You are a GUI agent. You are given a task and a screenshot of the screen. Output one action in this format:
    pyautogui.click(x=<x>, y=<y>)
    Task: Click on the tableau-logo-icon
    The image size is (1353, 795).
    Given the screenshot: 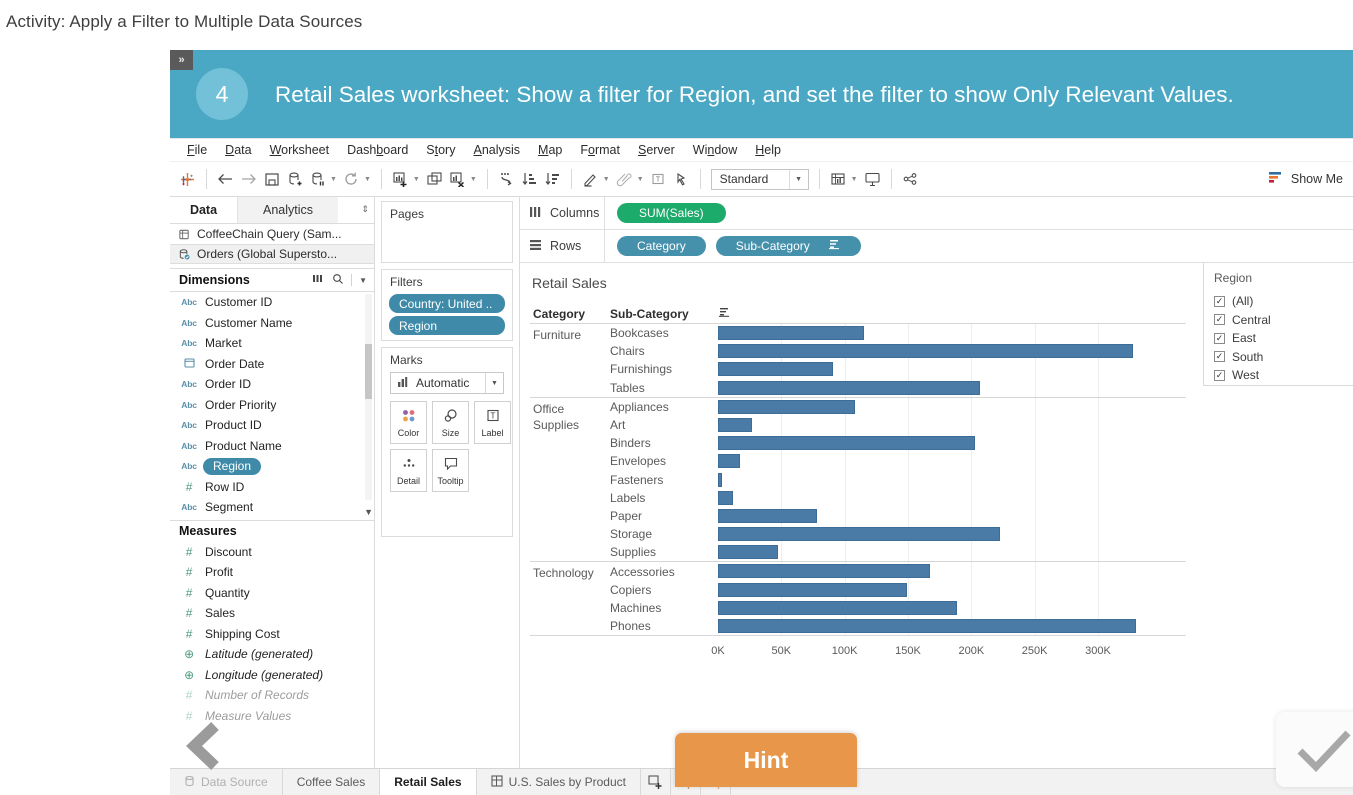 What is the action you would take?
    pyautogui.click(x=187, y=179)
    